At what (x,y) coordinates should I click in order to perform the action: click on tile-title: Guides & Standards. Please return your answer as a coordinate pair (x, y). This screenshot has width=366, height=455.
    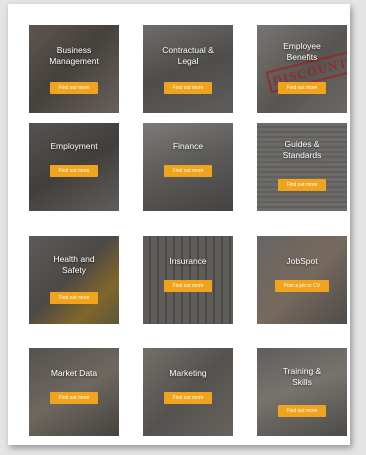
    Looking at the image, I should click on (302, 149).